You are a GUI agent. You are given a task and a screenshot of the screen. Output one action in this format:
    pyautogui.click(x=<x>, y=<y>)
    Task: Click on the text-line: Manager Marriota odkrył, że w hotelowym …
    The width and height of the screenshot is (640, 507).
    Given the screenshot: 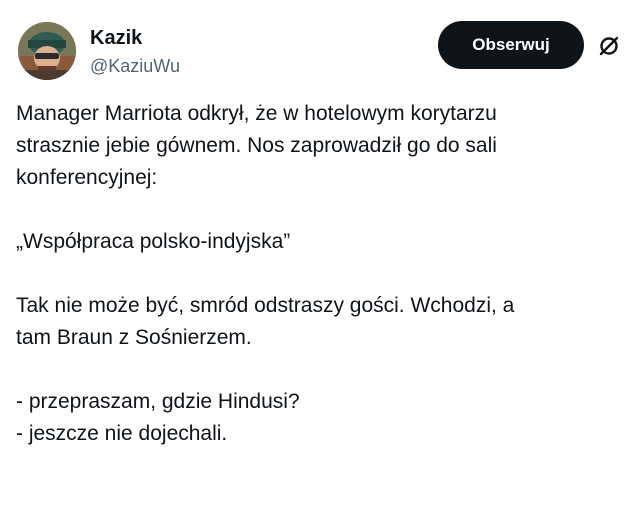 What is the action you would take?
    pyautogui.click(x=256, y=113)
    